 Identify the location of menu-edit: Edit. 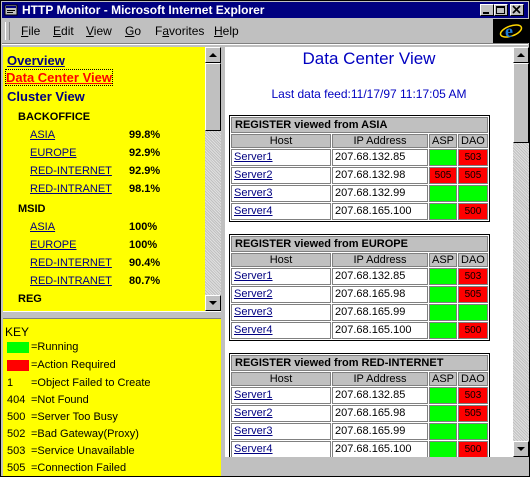
(63, 31).